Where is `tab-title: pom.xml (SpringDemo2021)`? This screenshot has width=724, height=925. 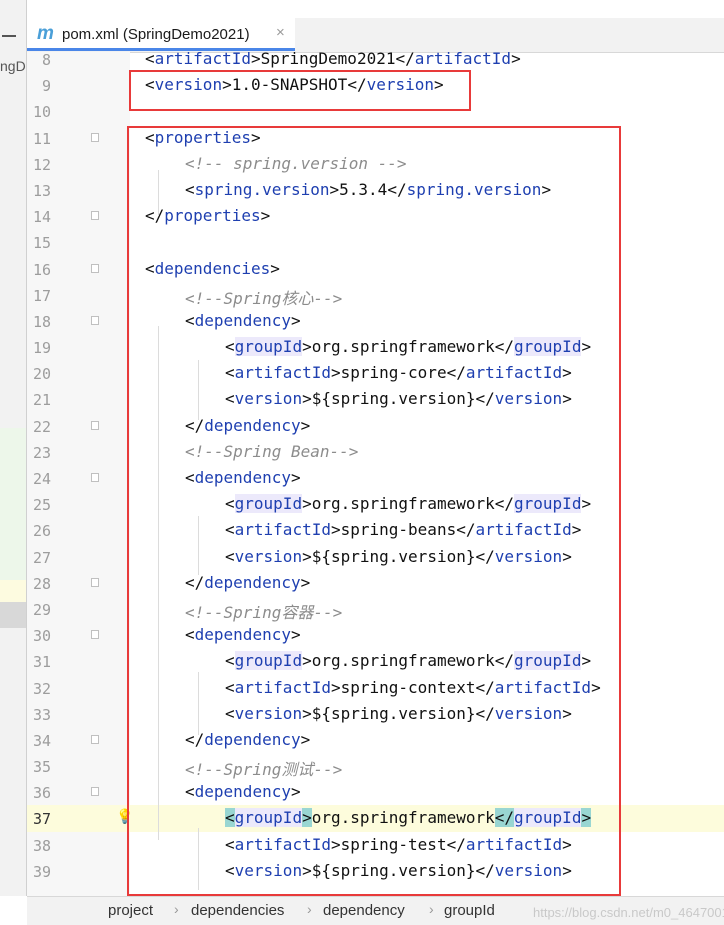
tab-title: pom.xml (SpringDemo2021) is located at coordinates (156, 34).